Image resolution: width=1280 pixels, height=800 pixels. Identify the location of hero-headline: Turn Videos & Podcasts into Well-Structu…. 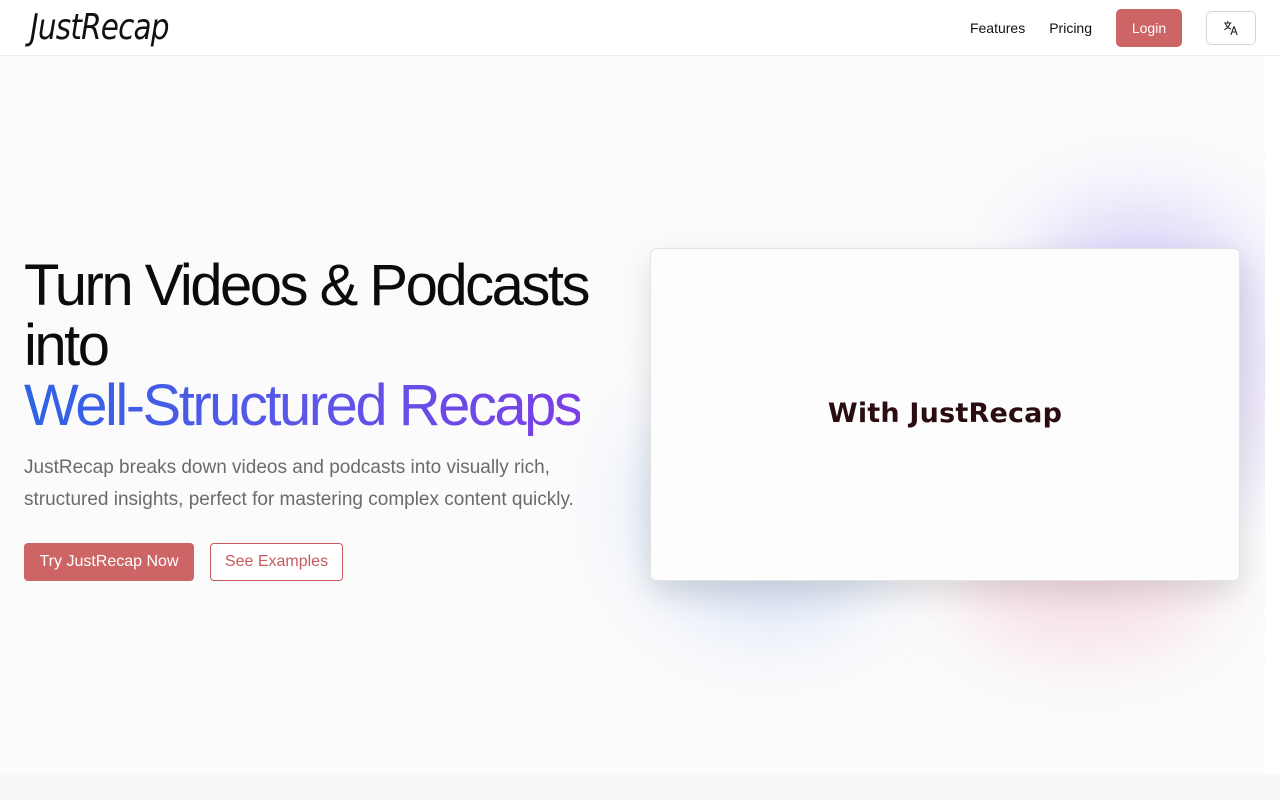
(334, 346).